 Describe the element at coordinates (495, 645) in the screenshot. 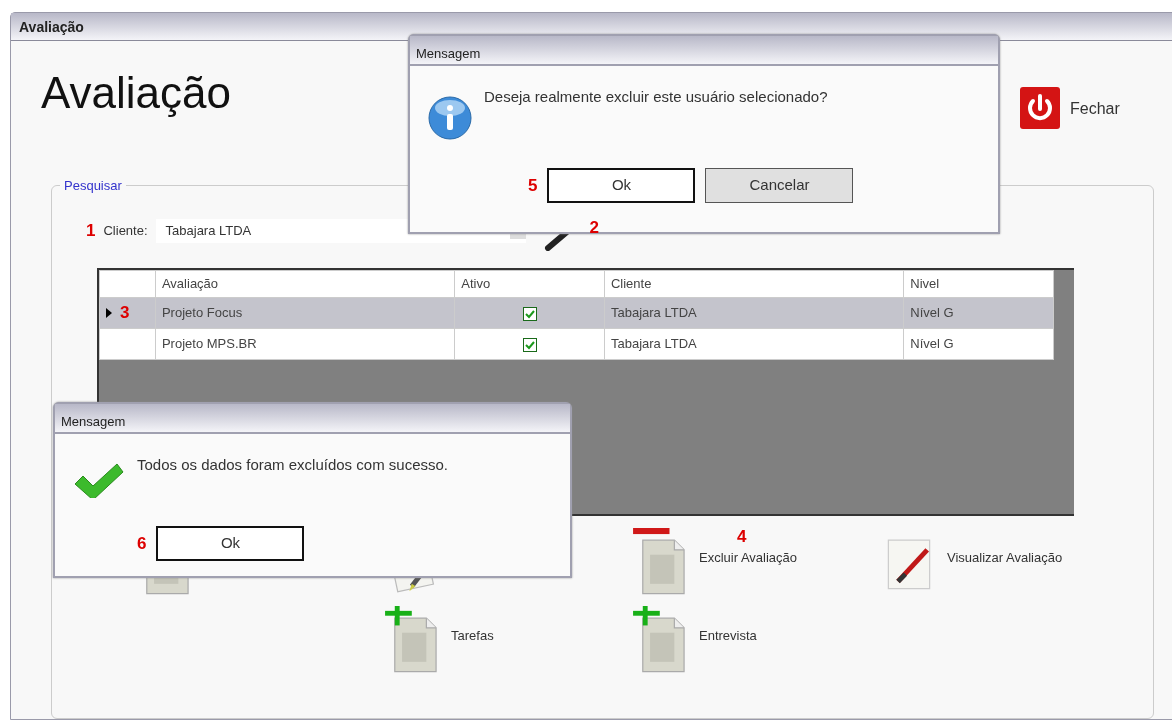

I see `action-button: Tarefas` at that location.